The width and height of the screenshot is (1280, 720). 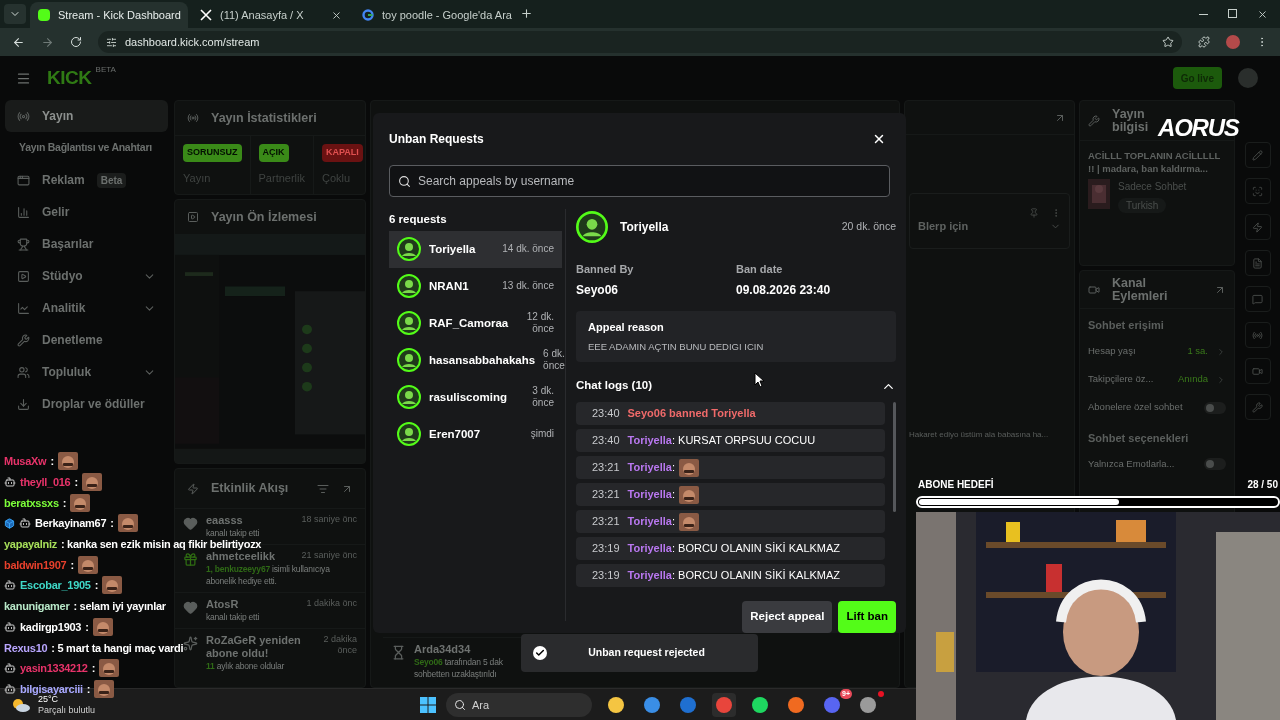 I want to click on log-username: Toriyella, so click(x=649, y=576).